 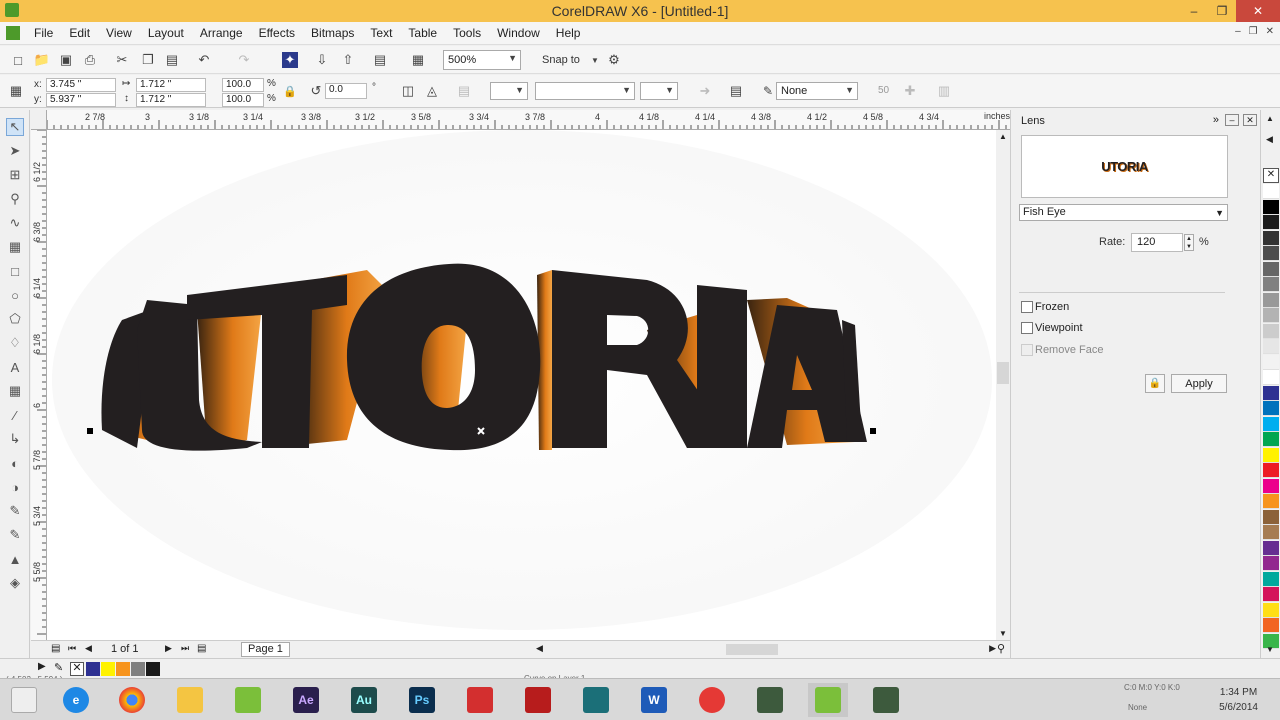 What do you see at coordinates (364, 700) in the screenshot?
I see `taskbar-audition: Au` at bounding box center [364, 700].